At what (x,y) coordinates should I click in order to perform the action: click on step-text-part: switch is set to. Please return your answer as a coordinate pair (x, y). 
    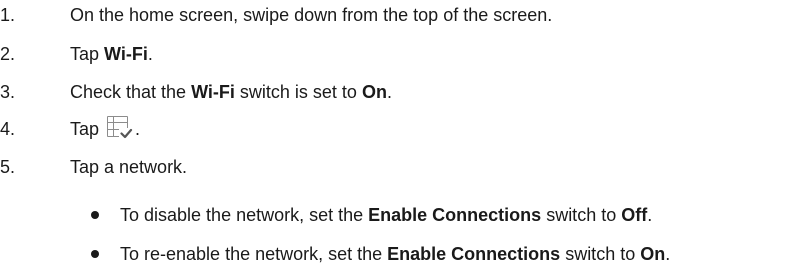
    Looking at the image, I should click on (298, 92).